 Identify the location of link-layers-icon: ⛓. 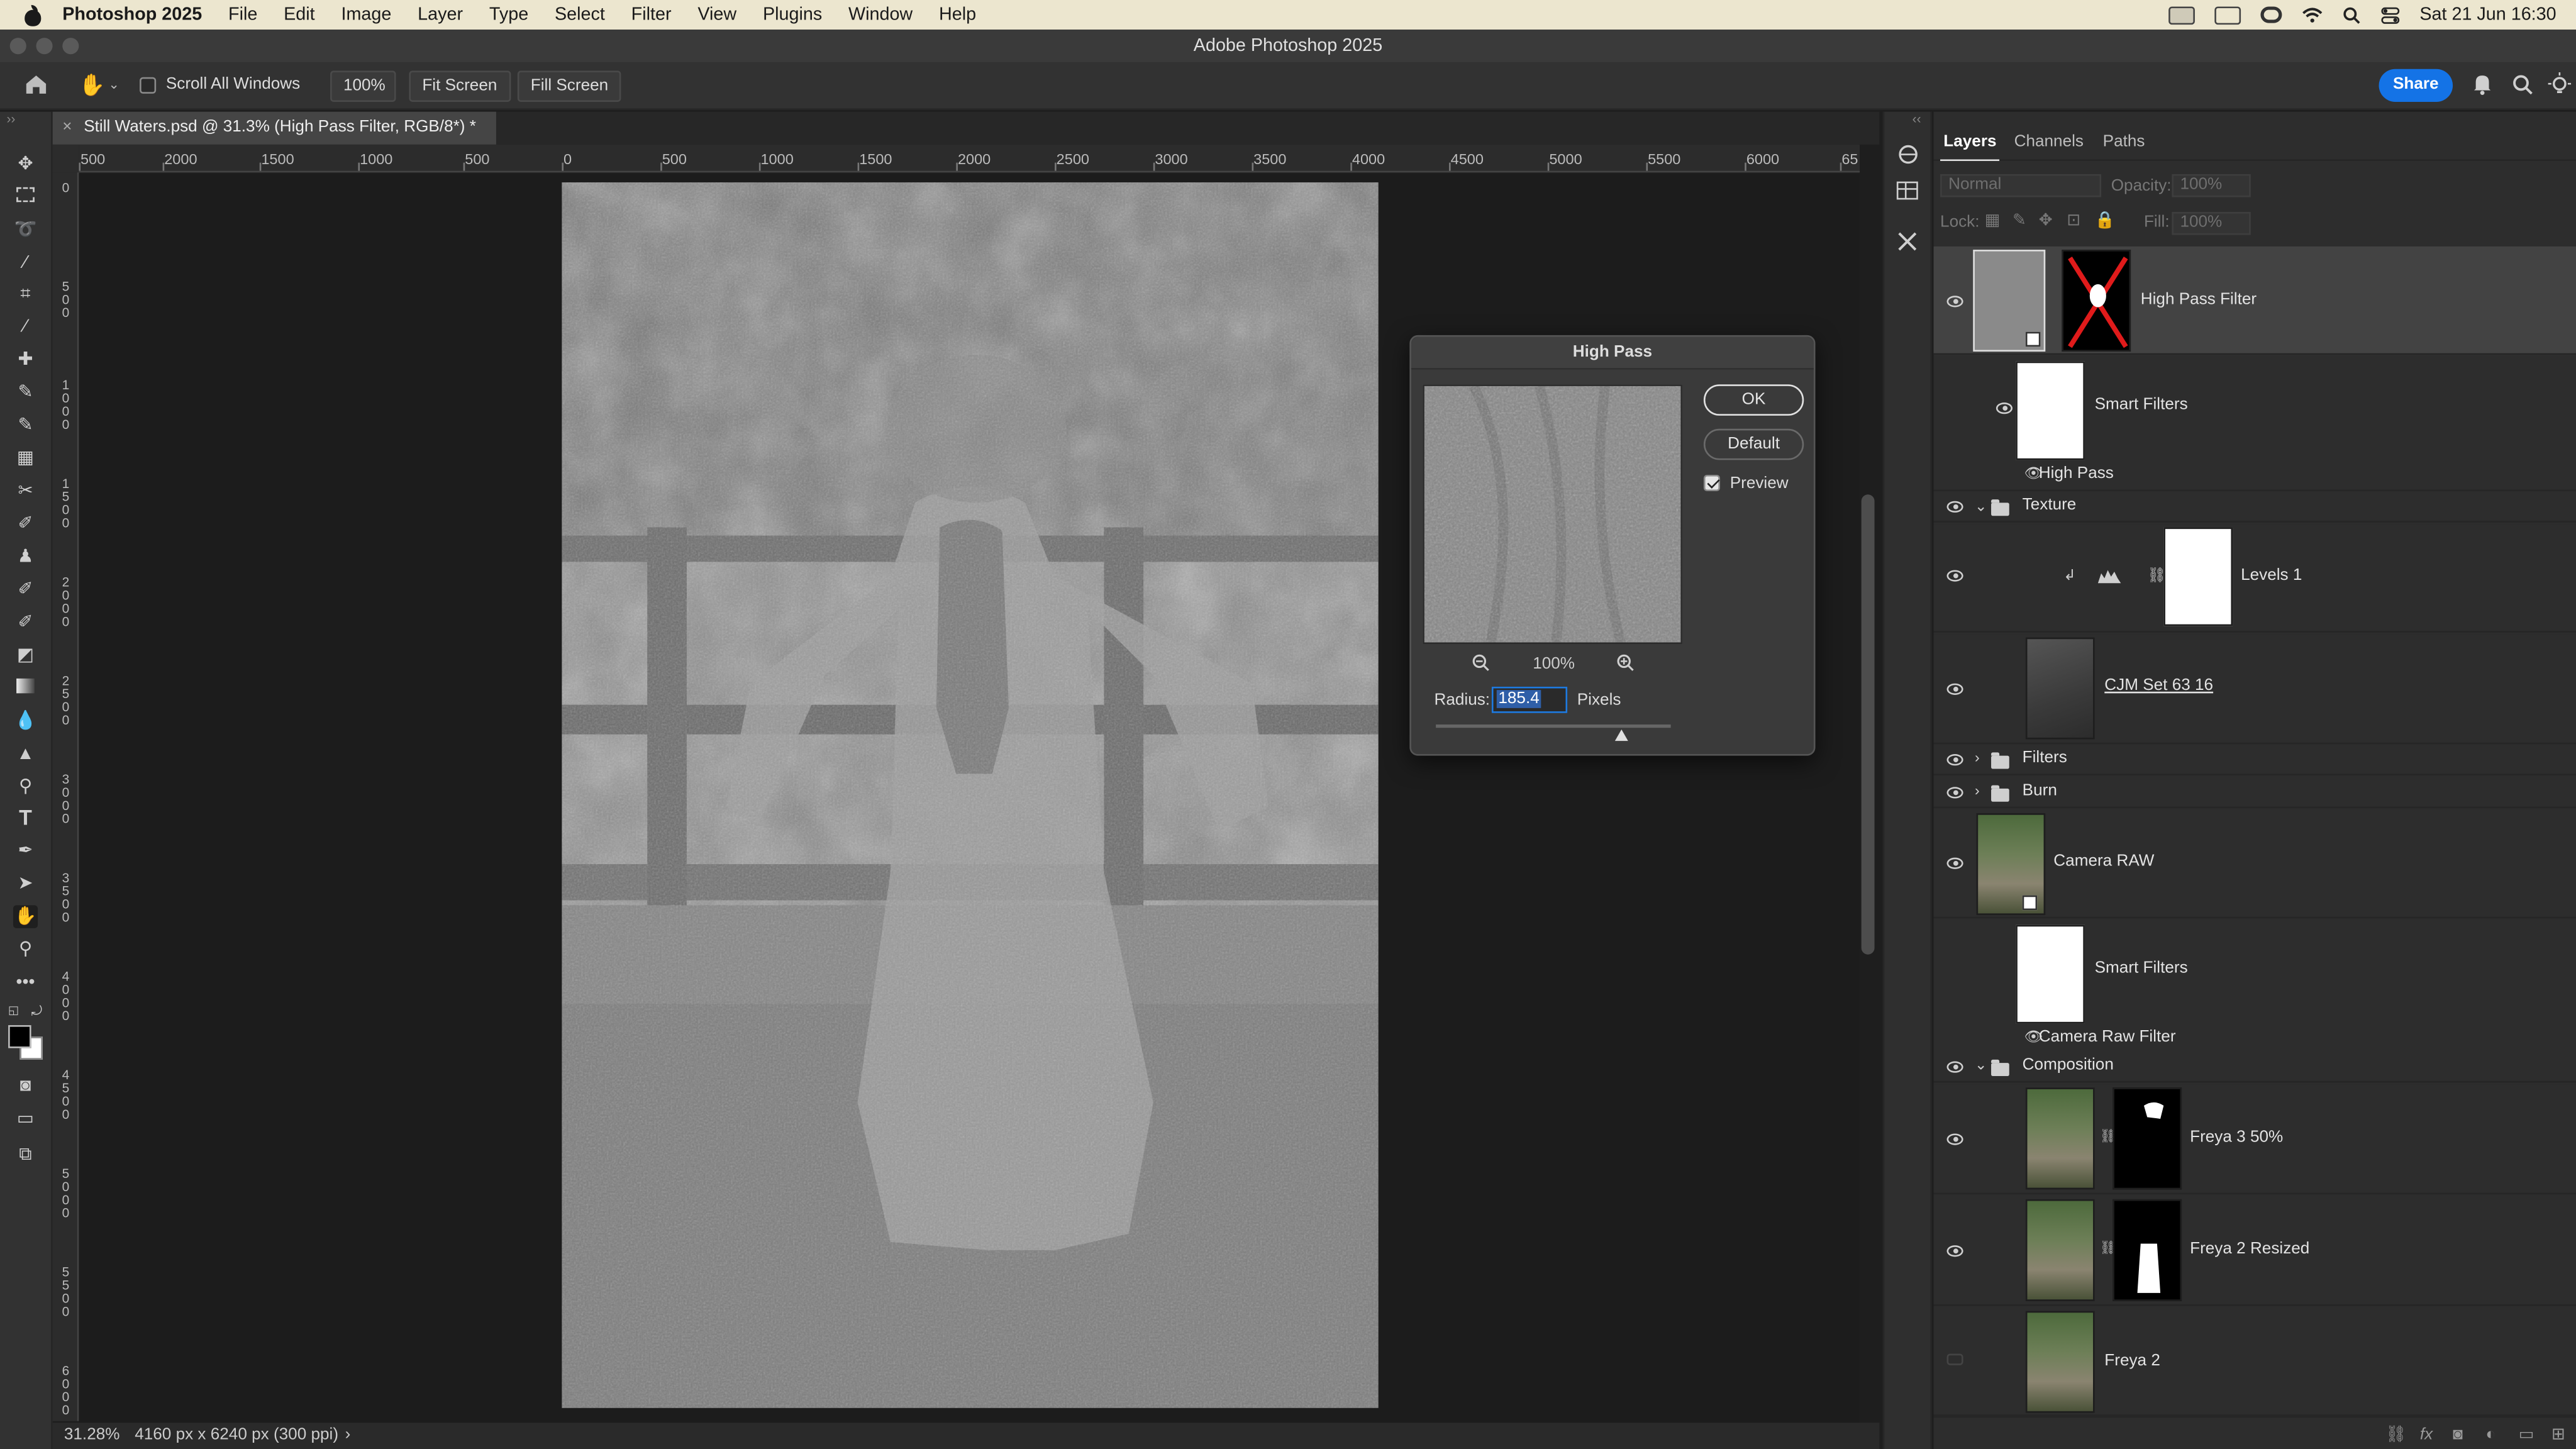
(2395, 1435).